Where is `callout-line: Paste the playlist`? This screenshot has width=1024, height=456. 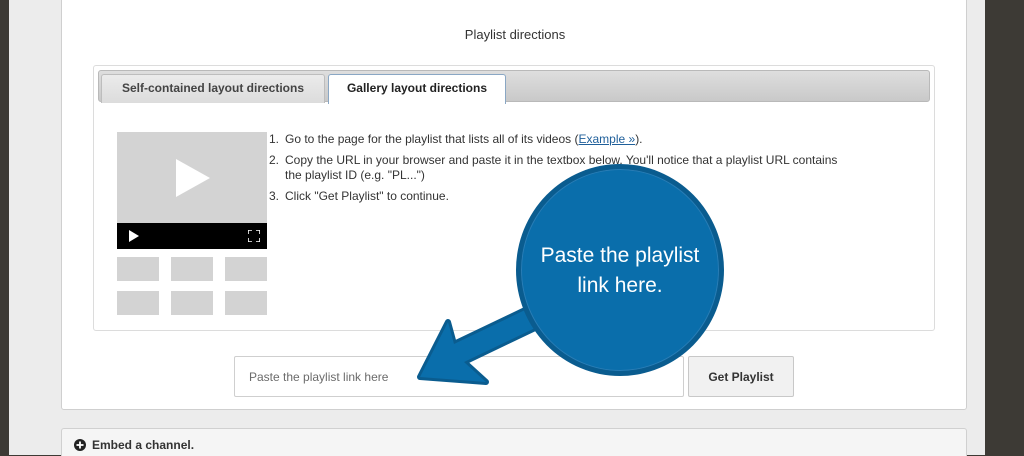 callout-line: Paste the playlist is located at coordinates (620, 255).